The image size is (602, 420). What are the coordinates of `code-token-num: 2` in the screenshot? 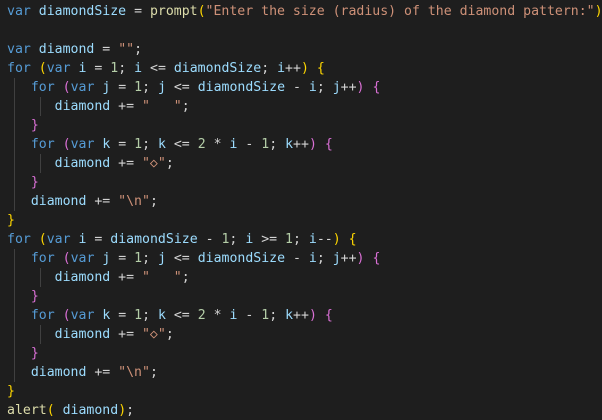 It's located at (201, 144).